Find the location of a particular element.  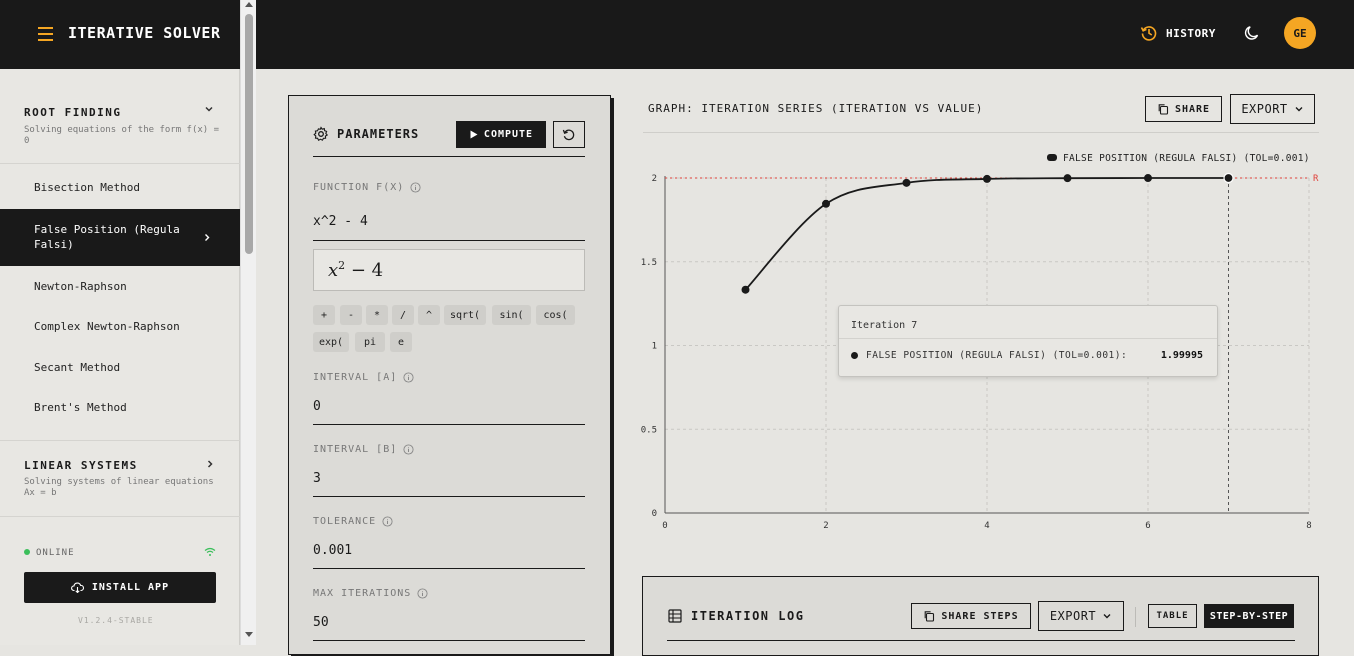

legend-swatch is located at coordinates (1052, 157).